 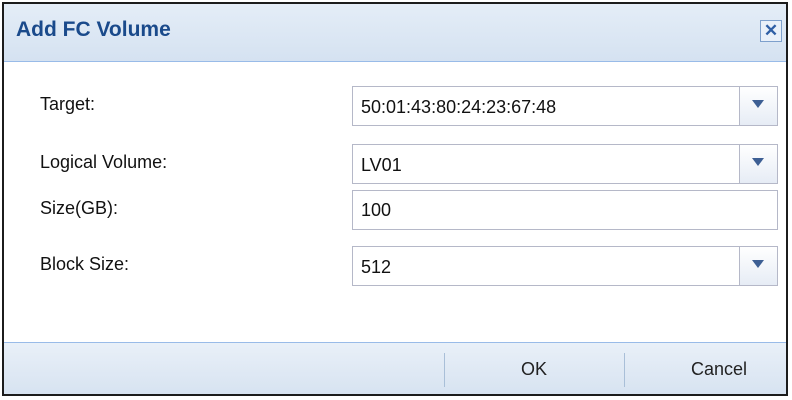 I want to click on dialog-footer: OK Cancel, so click(x=395, y=368).